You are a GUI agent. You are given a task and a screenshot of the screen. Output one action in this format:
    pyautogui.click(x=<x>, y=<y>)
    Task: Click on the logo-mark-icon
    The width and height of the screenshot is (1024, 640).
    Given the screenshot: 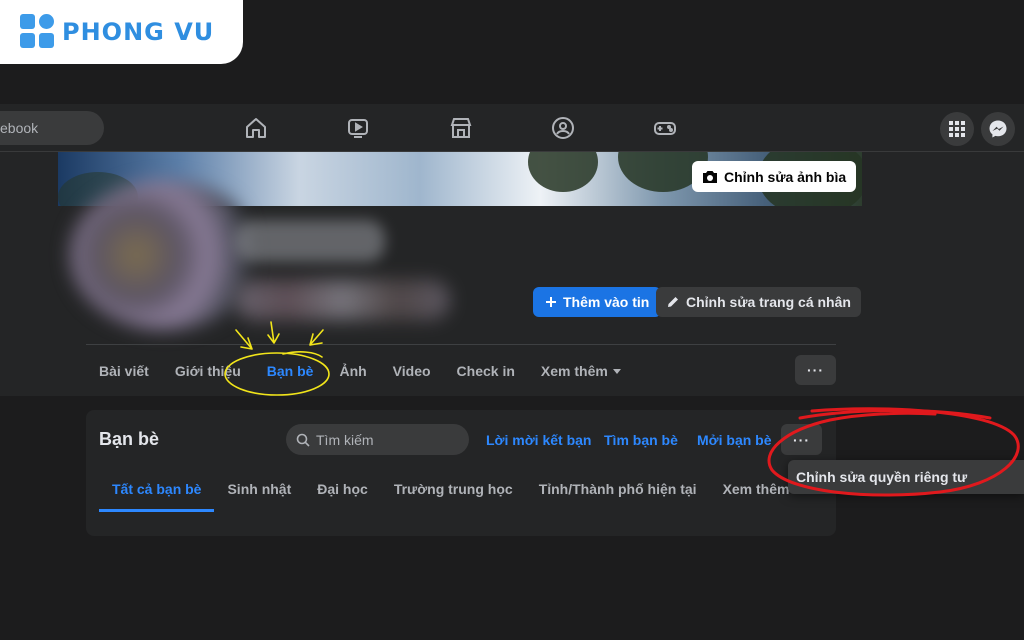 What is the action you would take?
    pyautogui.click(x=38, y=32)
    